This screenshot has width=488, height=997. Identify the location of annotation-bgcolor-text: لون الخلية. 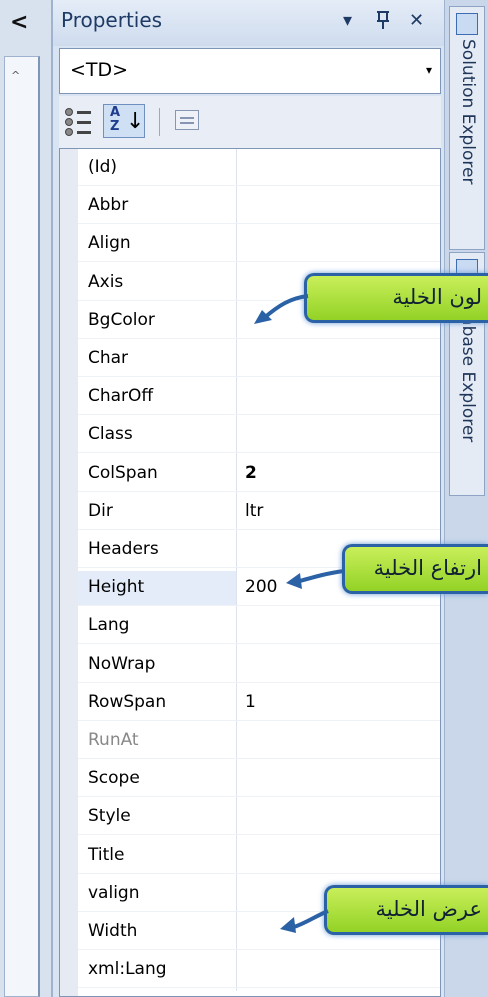
(437, 297).